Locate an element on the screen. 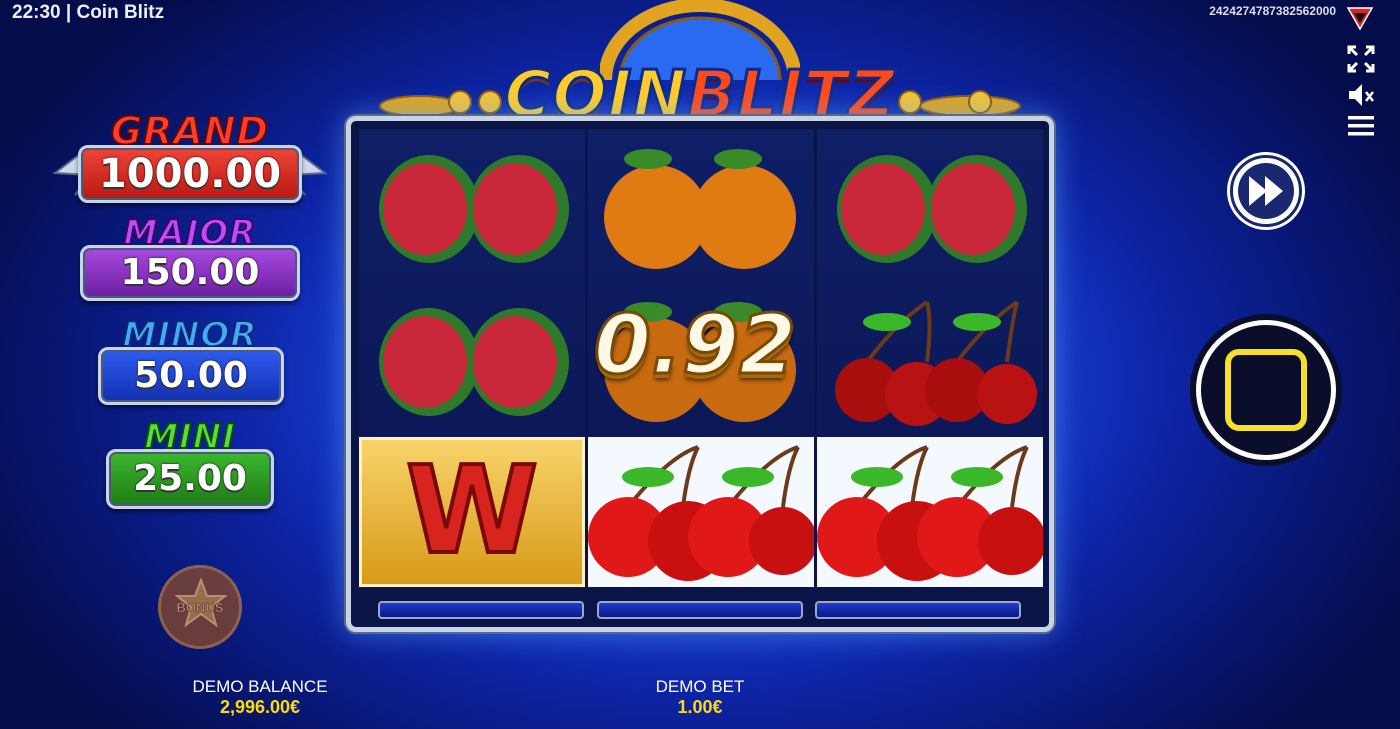 The height and width of the screenshot is (729, 1400). balance-value: 2,996.00€ is located at coordinates (260, 707).